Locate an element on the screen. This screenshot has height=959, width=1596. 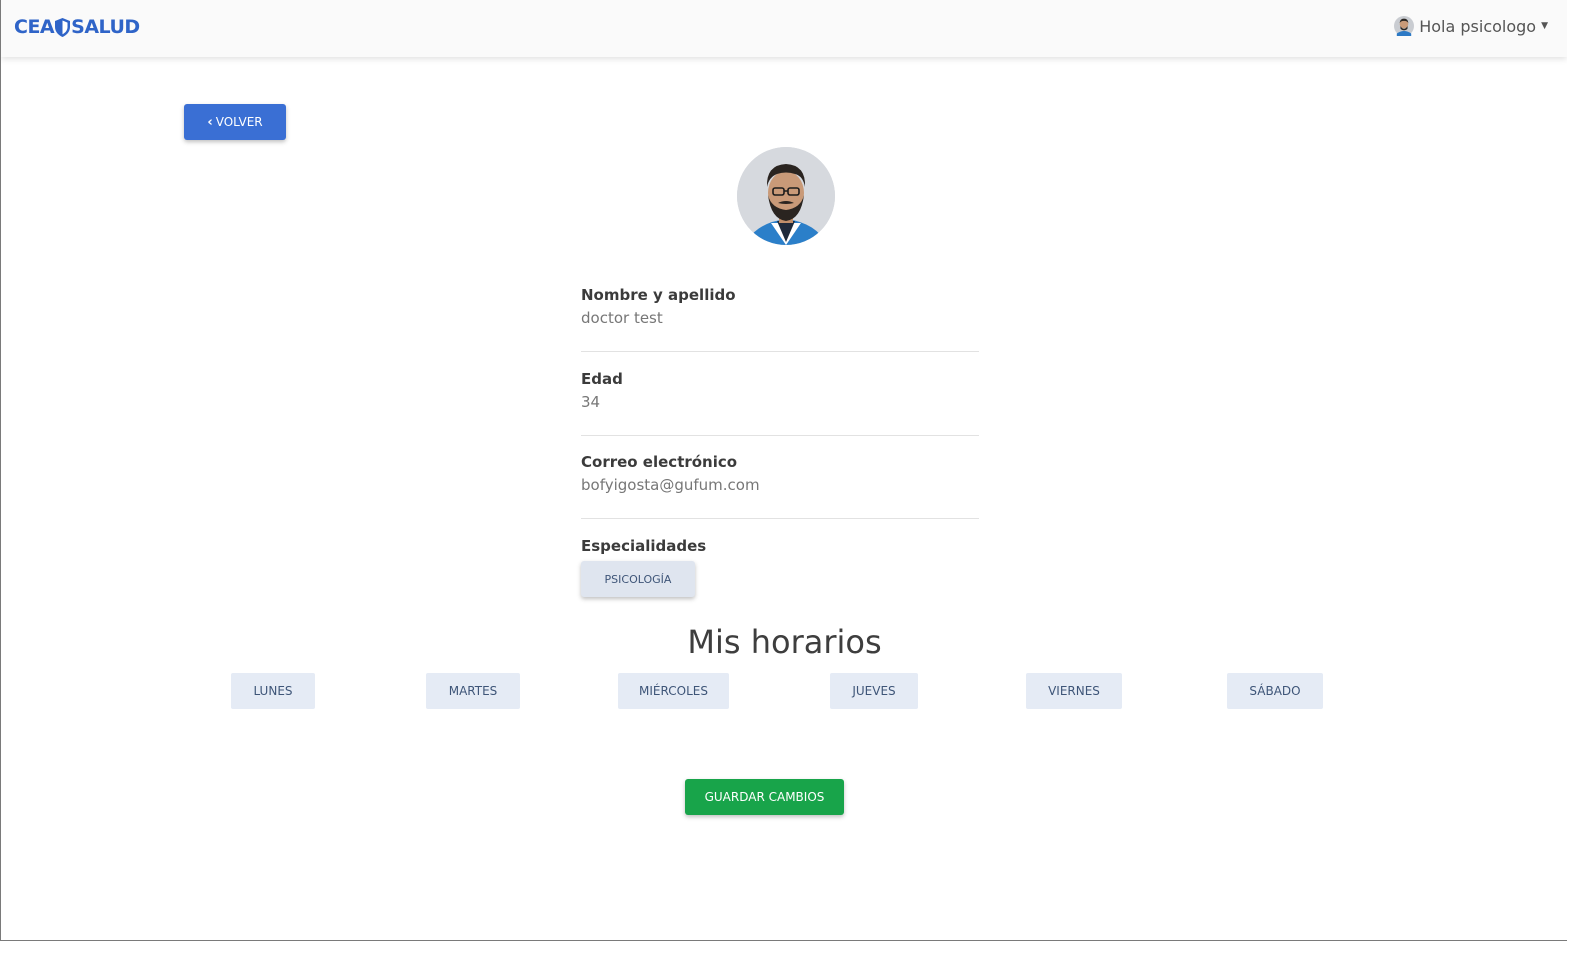
day-label: JUEVES is located at coordinates (874, 691).